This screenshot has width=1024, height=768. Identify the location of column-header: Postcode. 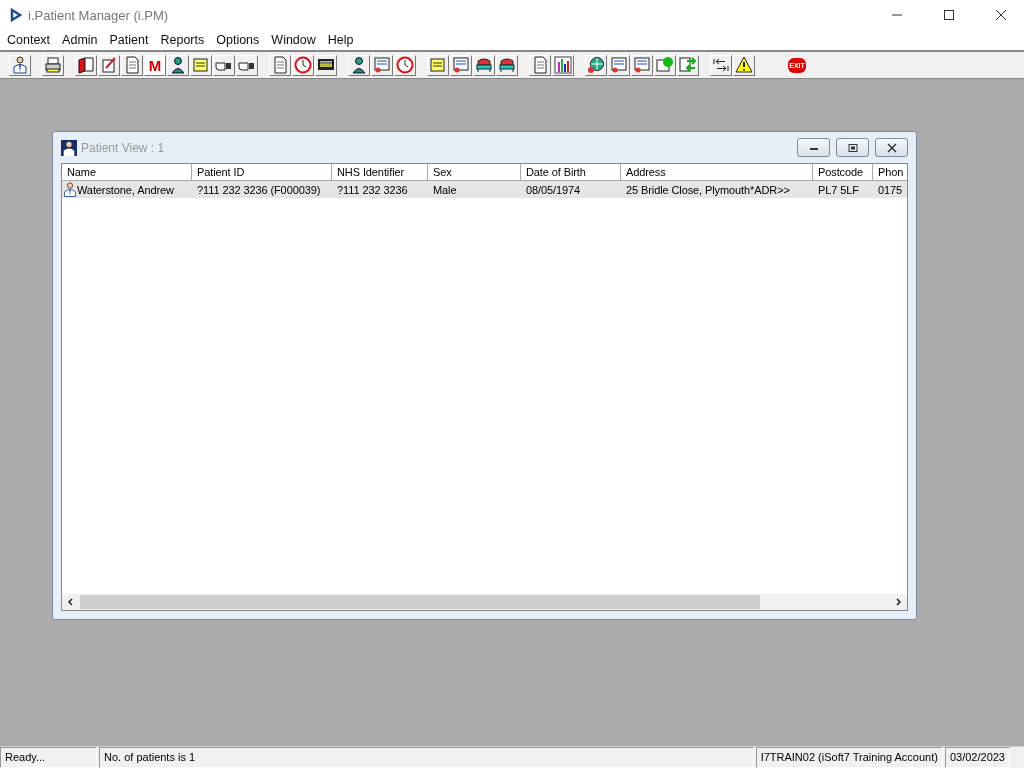
(843, 172).